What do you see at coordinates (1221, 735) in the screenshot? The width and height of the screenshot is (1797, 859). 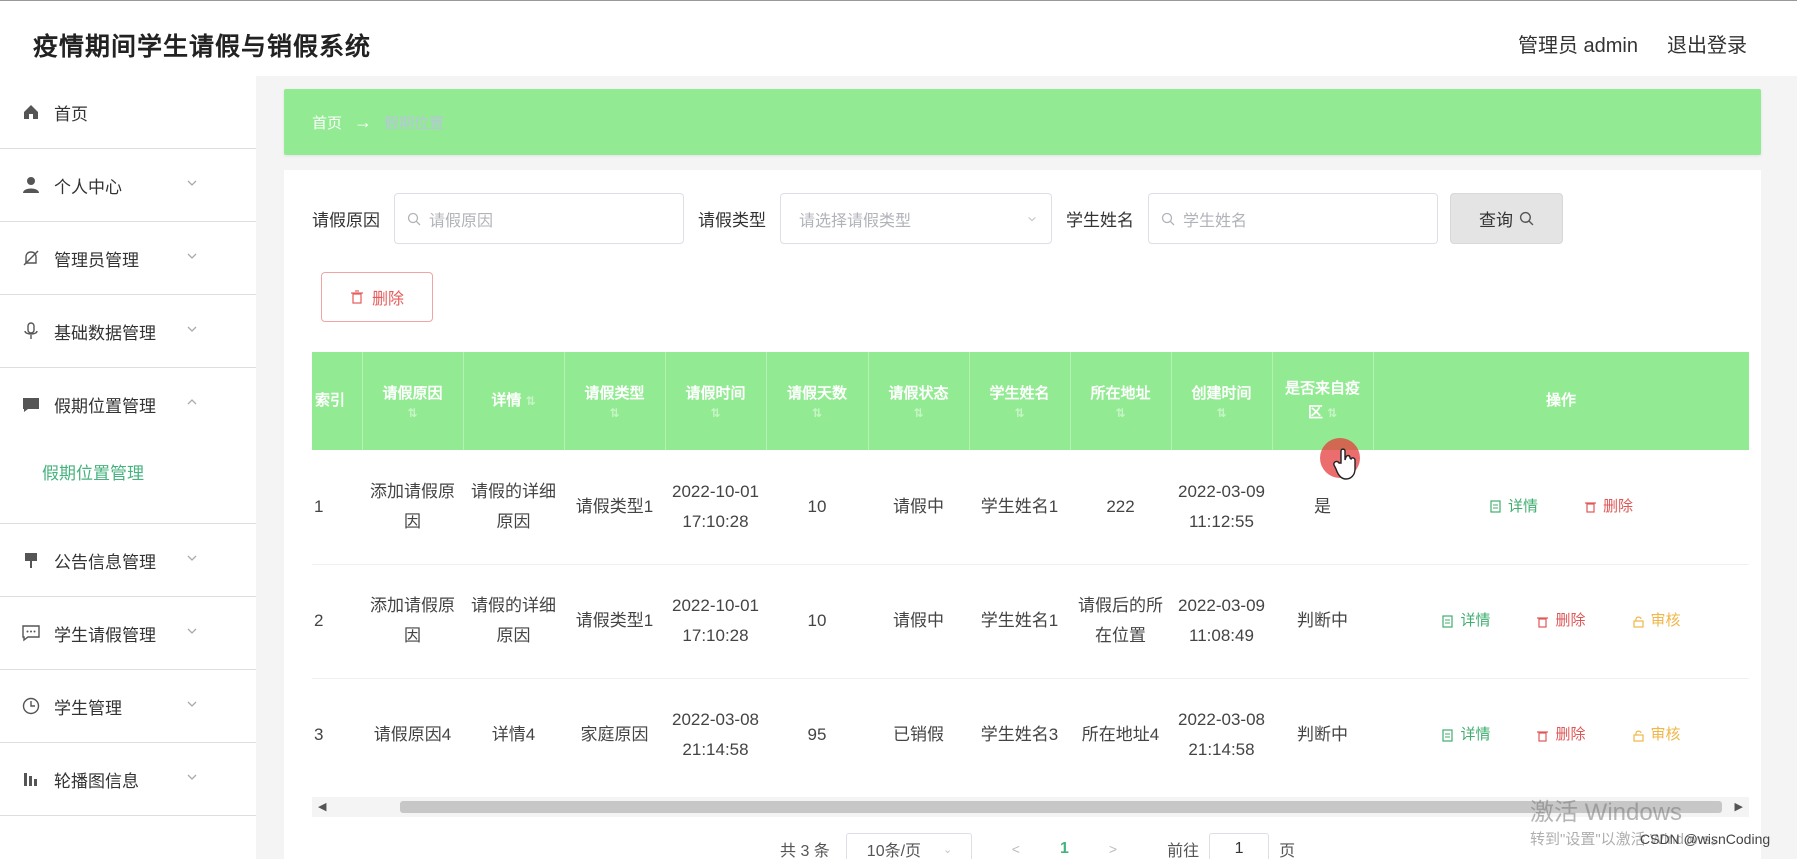 I see `cell-created: 2022-03-08 21:14:58` at bounding box center [1221, 735].